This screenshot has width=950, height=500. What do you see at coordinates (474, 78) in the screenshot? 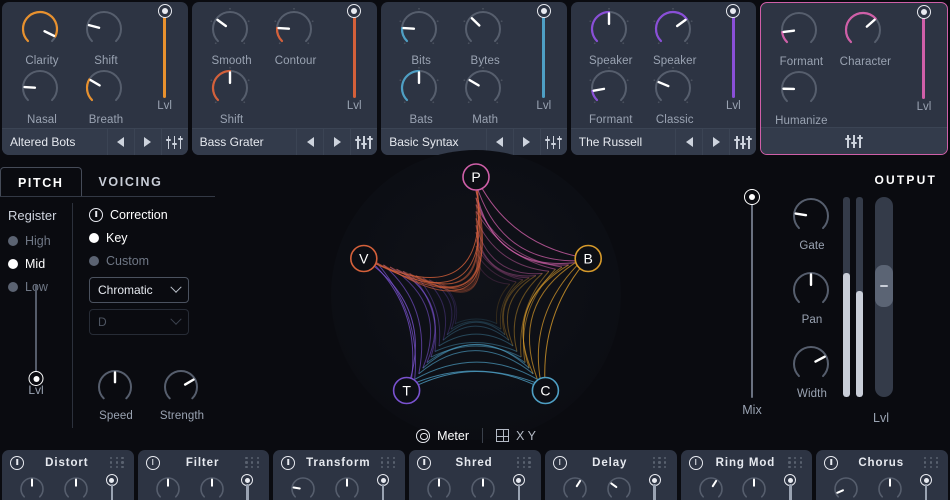
I see `voice-module: Bits Bytes Bats Math Lvl Basic Syntax` at bounding box center [474, 78].